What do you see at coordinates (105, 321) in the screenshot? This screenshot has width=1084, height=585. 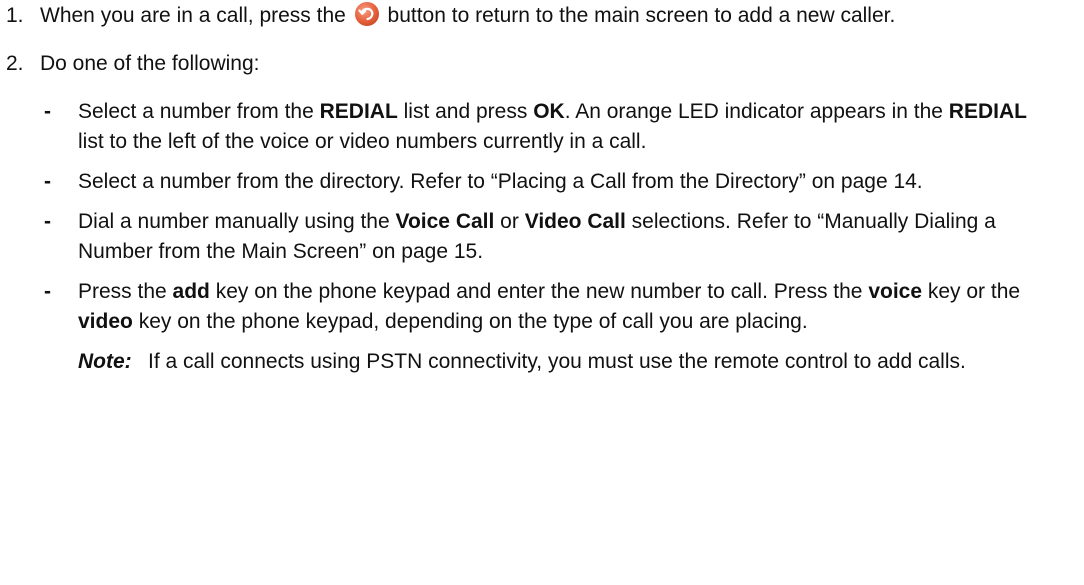 I see `bold-term: video` at bounding box center [105, 321].